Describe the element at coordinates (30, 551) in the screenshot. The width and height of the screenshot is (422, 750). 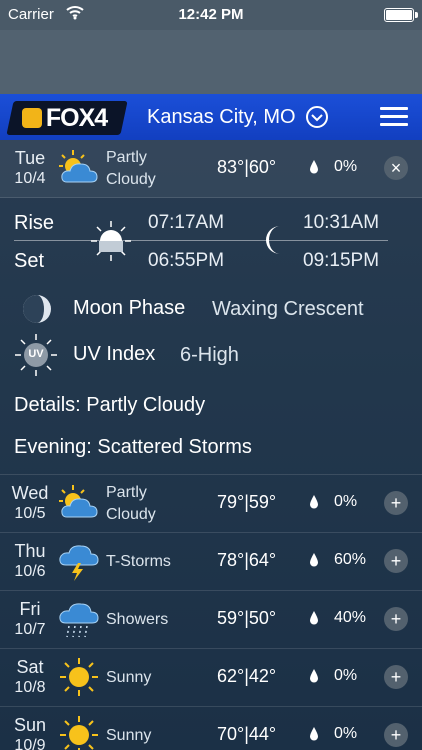
I see `day-name: Thu` at that location.